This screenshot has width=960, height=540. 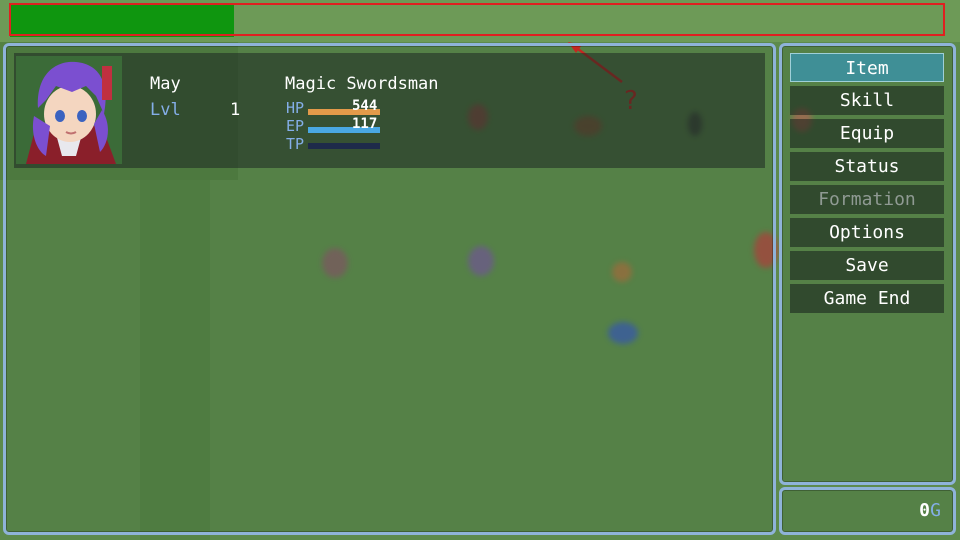 I want to click on hp-value: 544, so click(x=365, y=106).